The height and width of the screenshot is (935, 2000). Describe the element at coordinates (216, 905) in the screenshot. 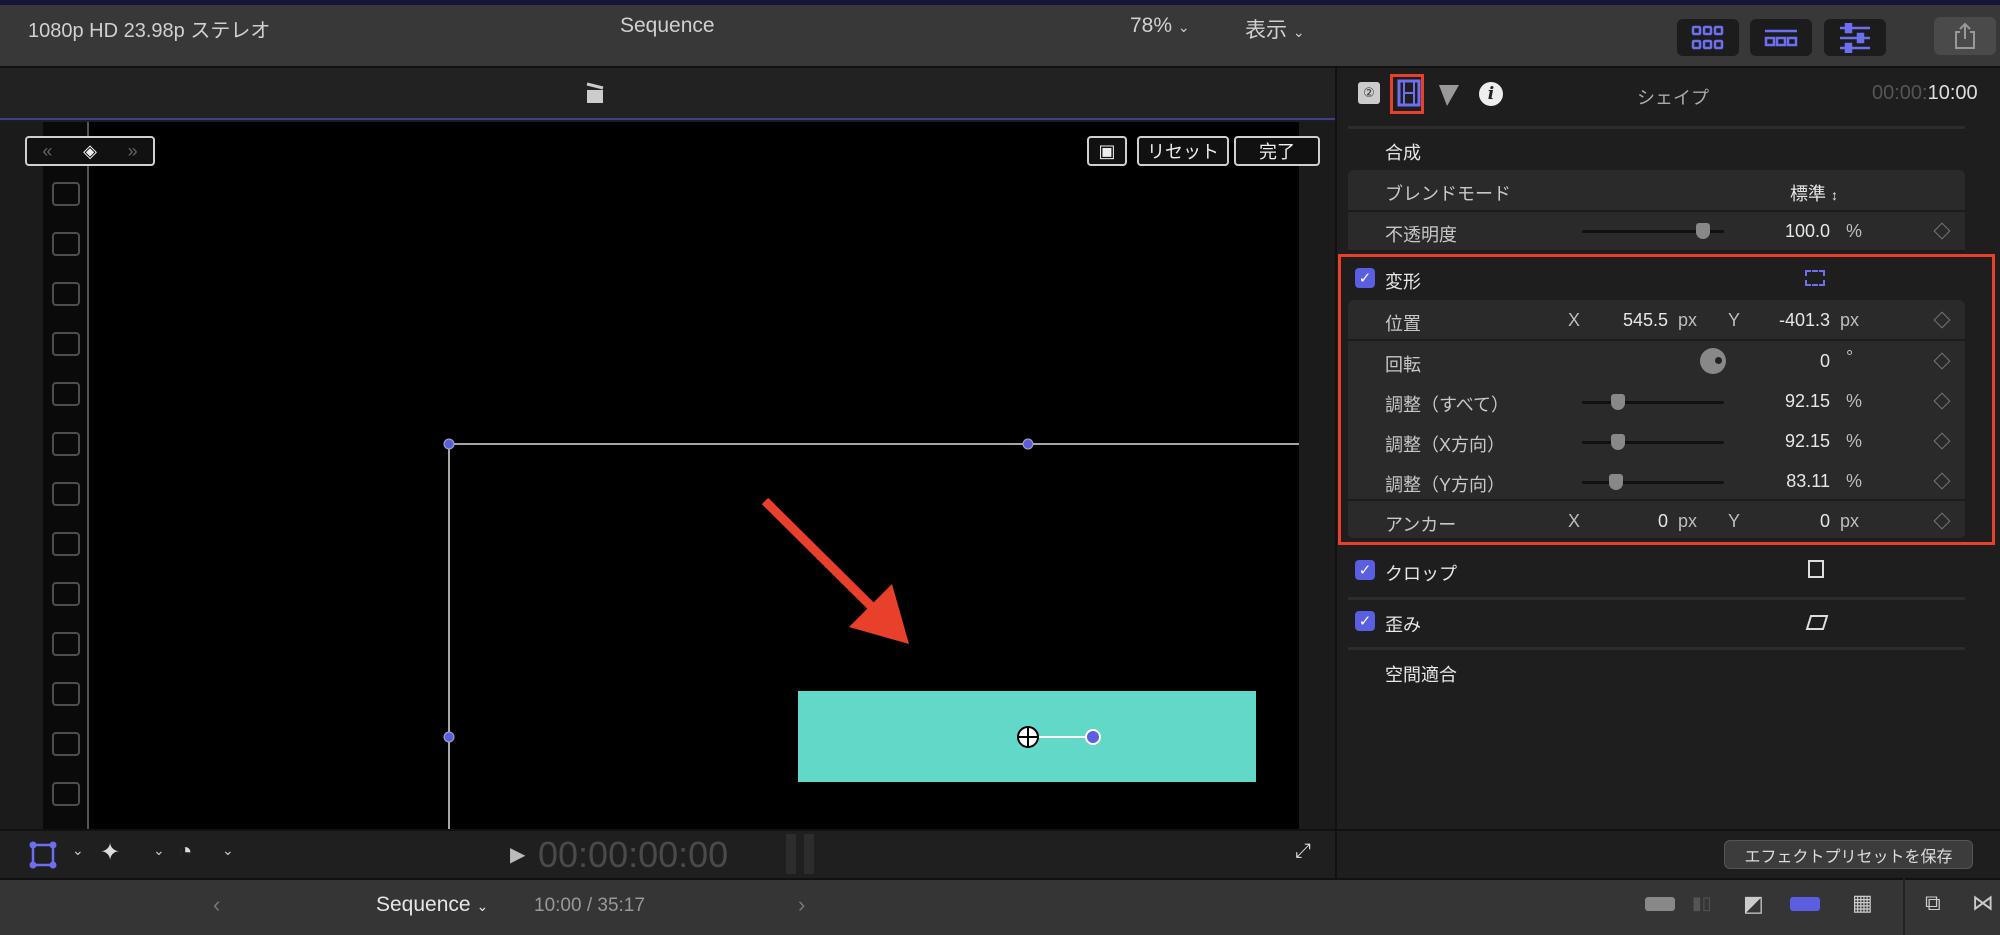

I see `back-arrow-icon: ‹` at that location.